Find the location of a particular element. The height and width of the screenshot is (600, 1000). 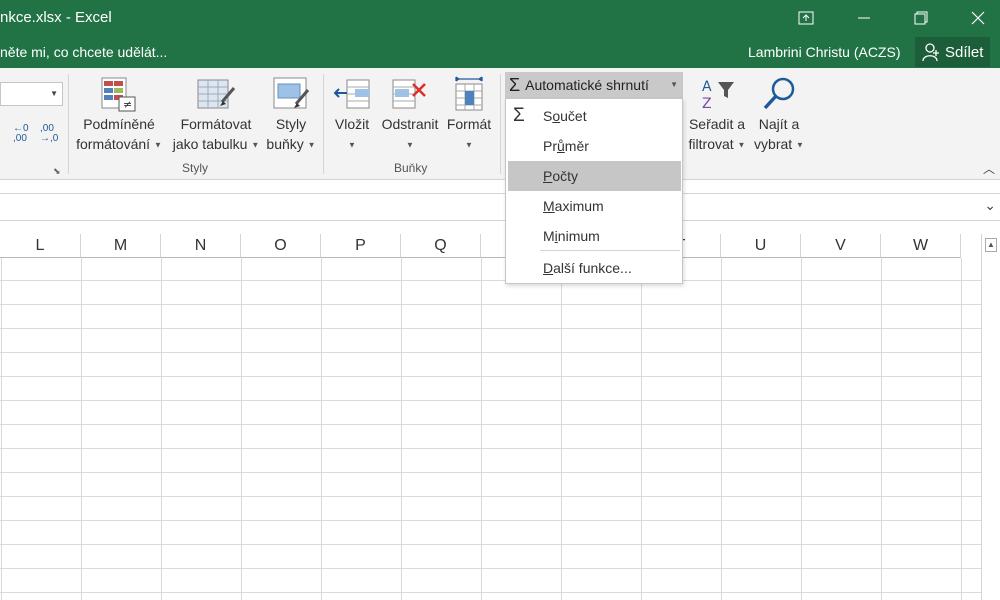

svg-text: Z is located at coordinates (707, 104).